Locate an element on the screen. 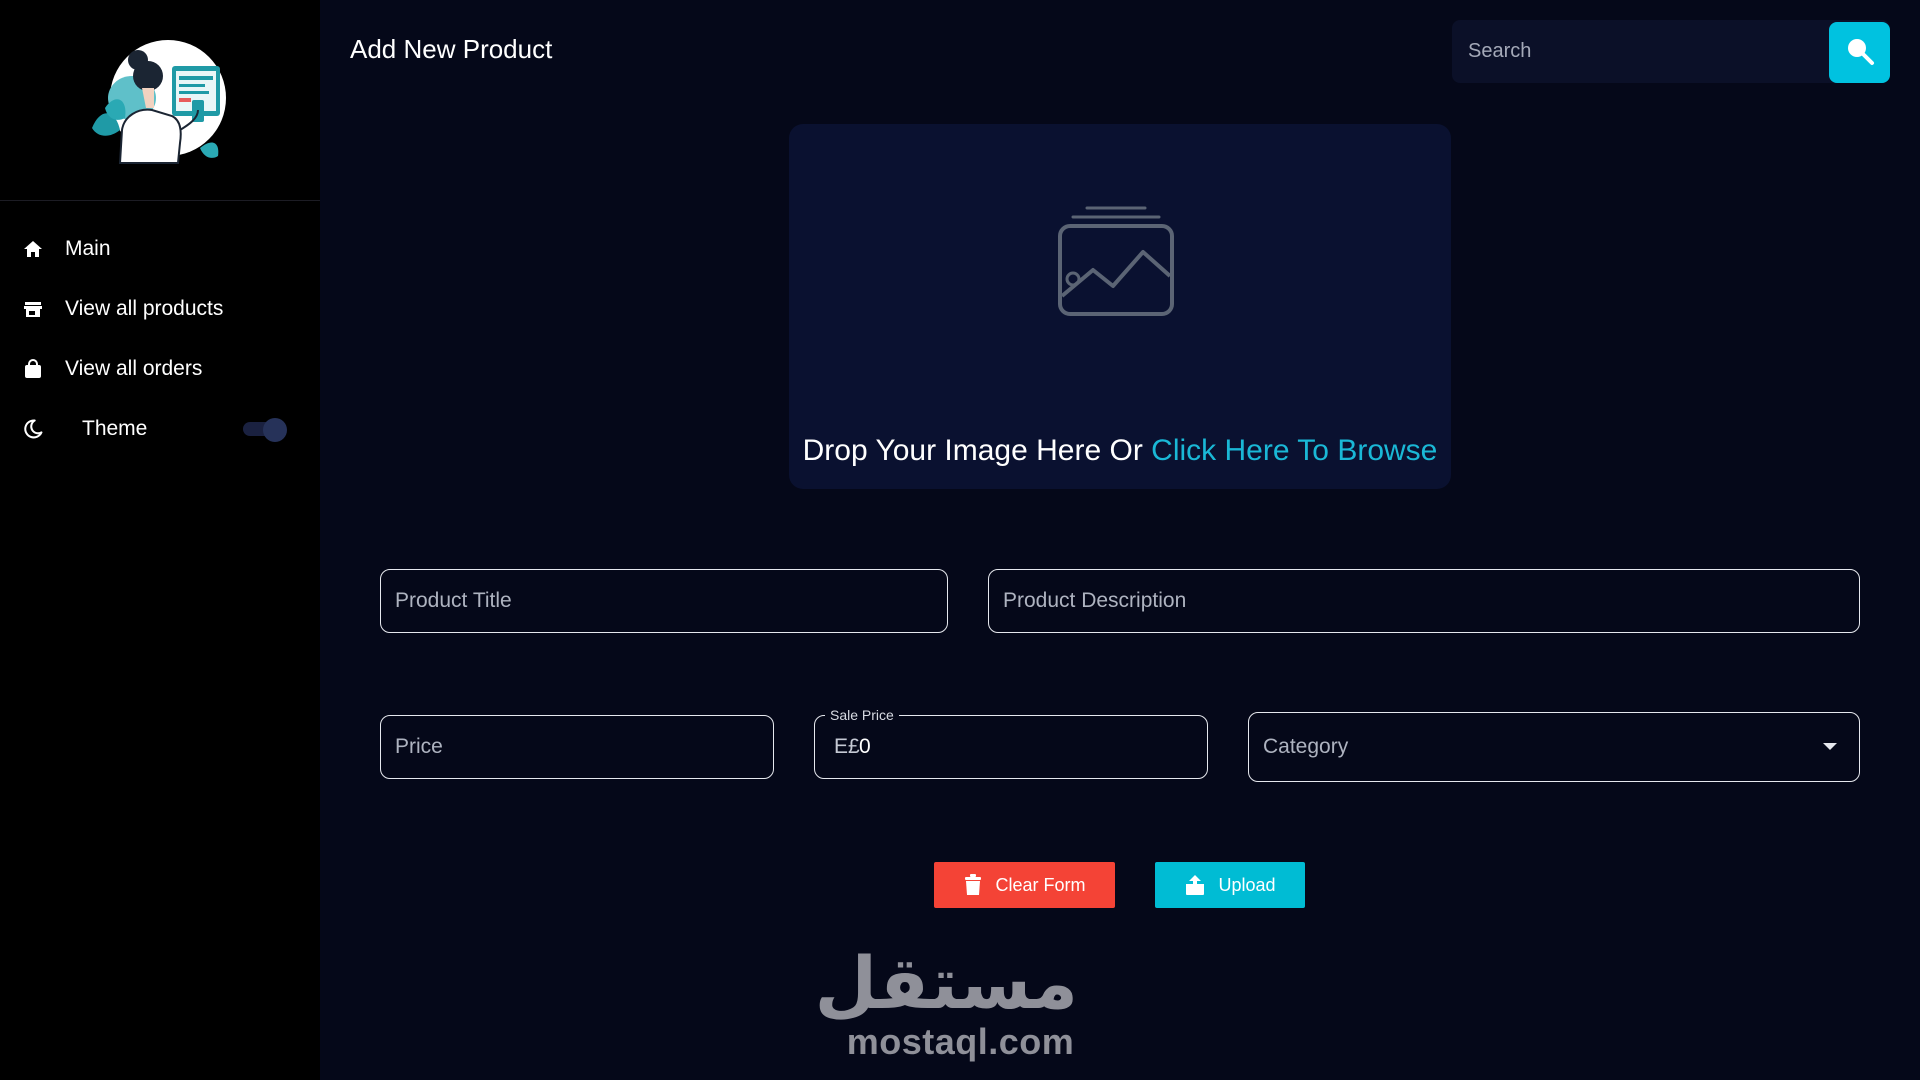 The width and height of the screenshot is (1920, 1080). sidebar-item-view-all-orders: View all orders is located at coordinates (160, 369).